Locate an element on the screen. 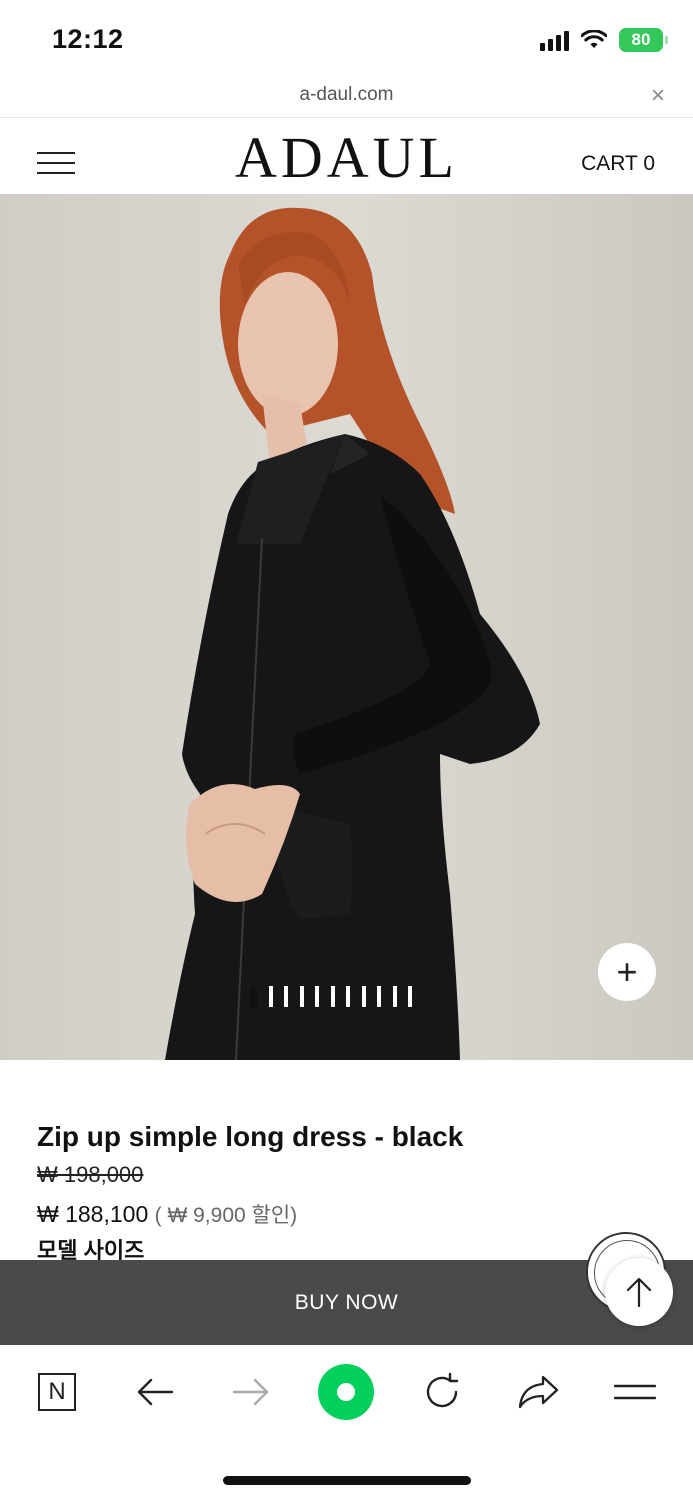 This screenshot has width=693, height=1500. status-icons: 80 is located at coordinates (604, 40).